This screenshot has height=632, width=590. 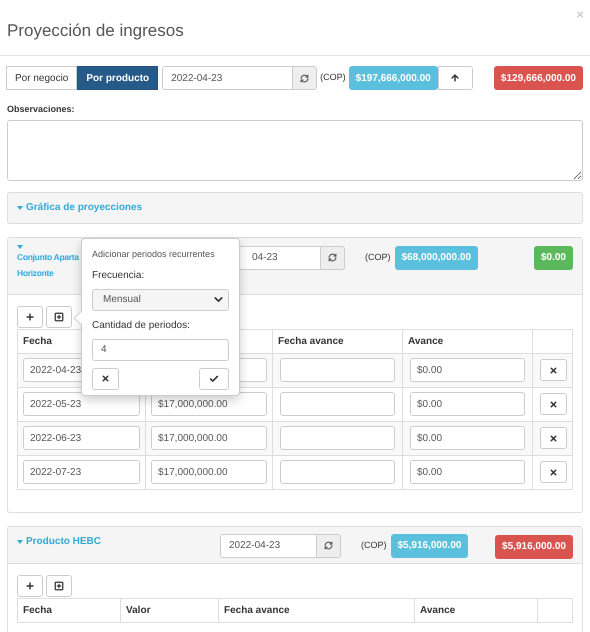 What do you see at coordinates (553, 258) in the screenshot?
I see `difference-badge: $0.00` at bounding box center [553, 258].